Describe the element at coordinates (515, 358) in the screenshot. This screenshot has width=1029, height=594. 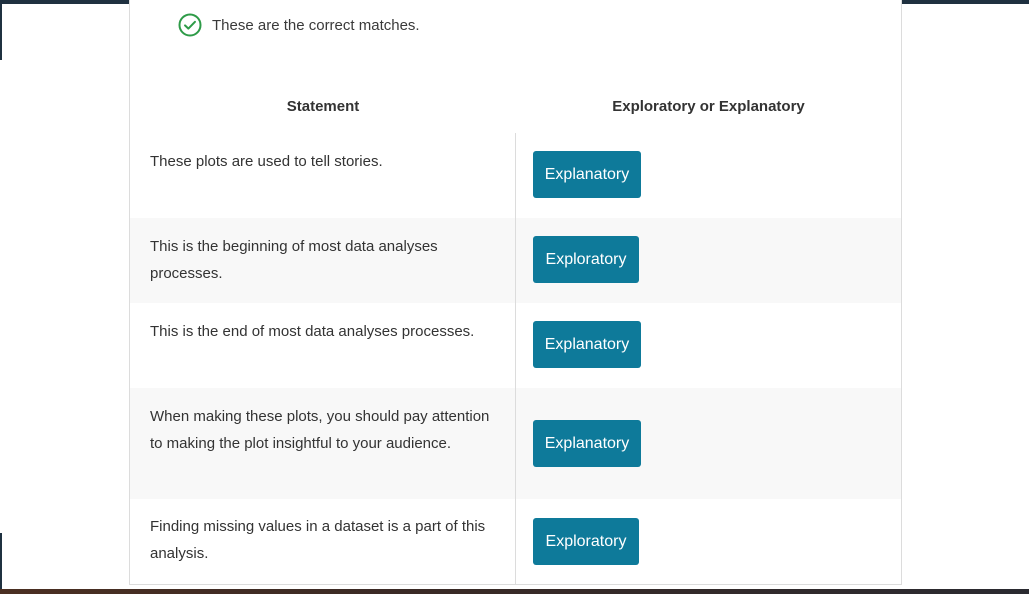
I see `column-divider` at that location.